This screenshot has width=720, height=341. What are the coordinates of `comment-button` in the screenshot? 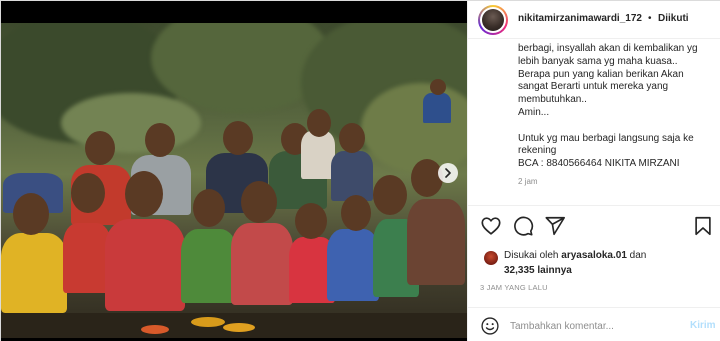 It's located at (523, 226).